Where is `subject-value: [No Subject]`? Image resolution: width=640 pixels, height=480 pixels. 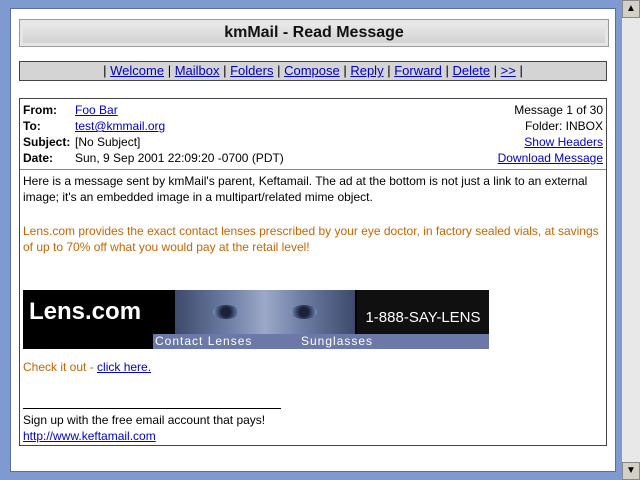
subject-value: [No Subject] is located at coordinates (108, 142).